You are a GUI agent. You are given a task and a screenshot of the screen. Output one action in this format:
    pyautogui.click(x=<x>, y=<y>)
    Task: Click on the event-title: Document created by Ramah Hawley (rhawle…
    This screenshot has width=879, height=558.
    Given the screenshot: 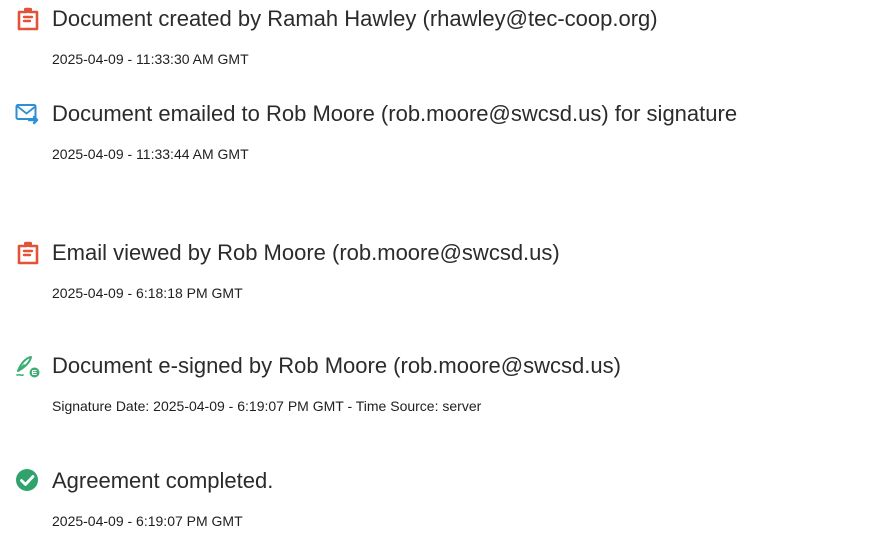 What is the action you would take?
    pyautogui.click(x=355, y=18)
    